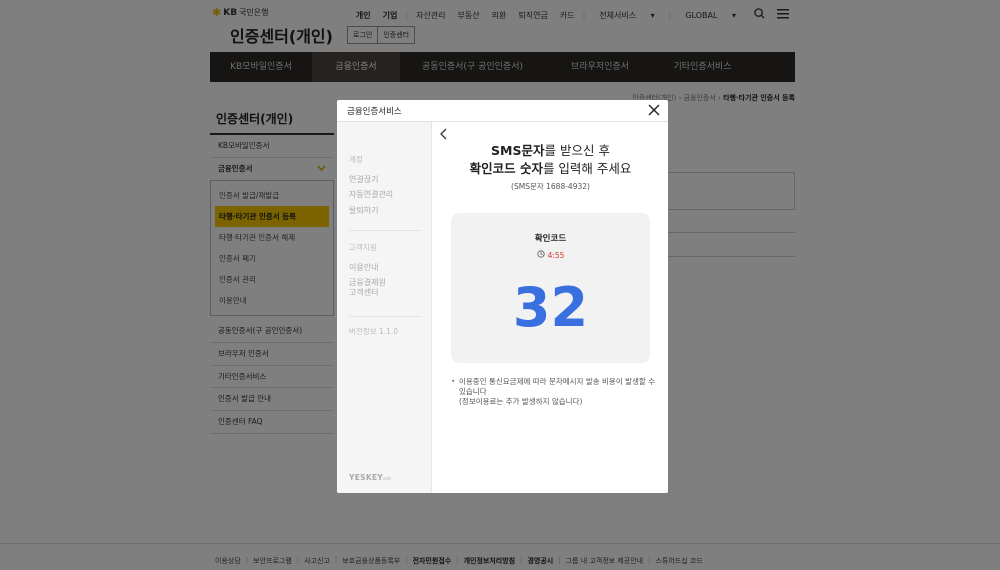 The height and width of the screenshot is (570, 1000). I want to click on verification-code-card: 확인코드 4:55 32, so click(550, 288).